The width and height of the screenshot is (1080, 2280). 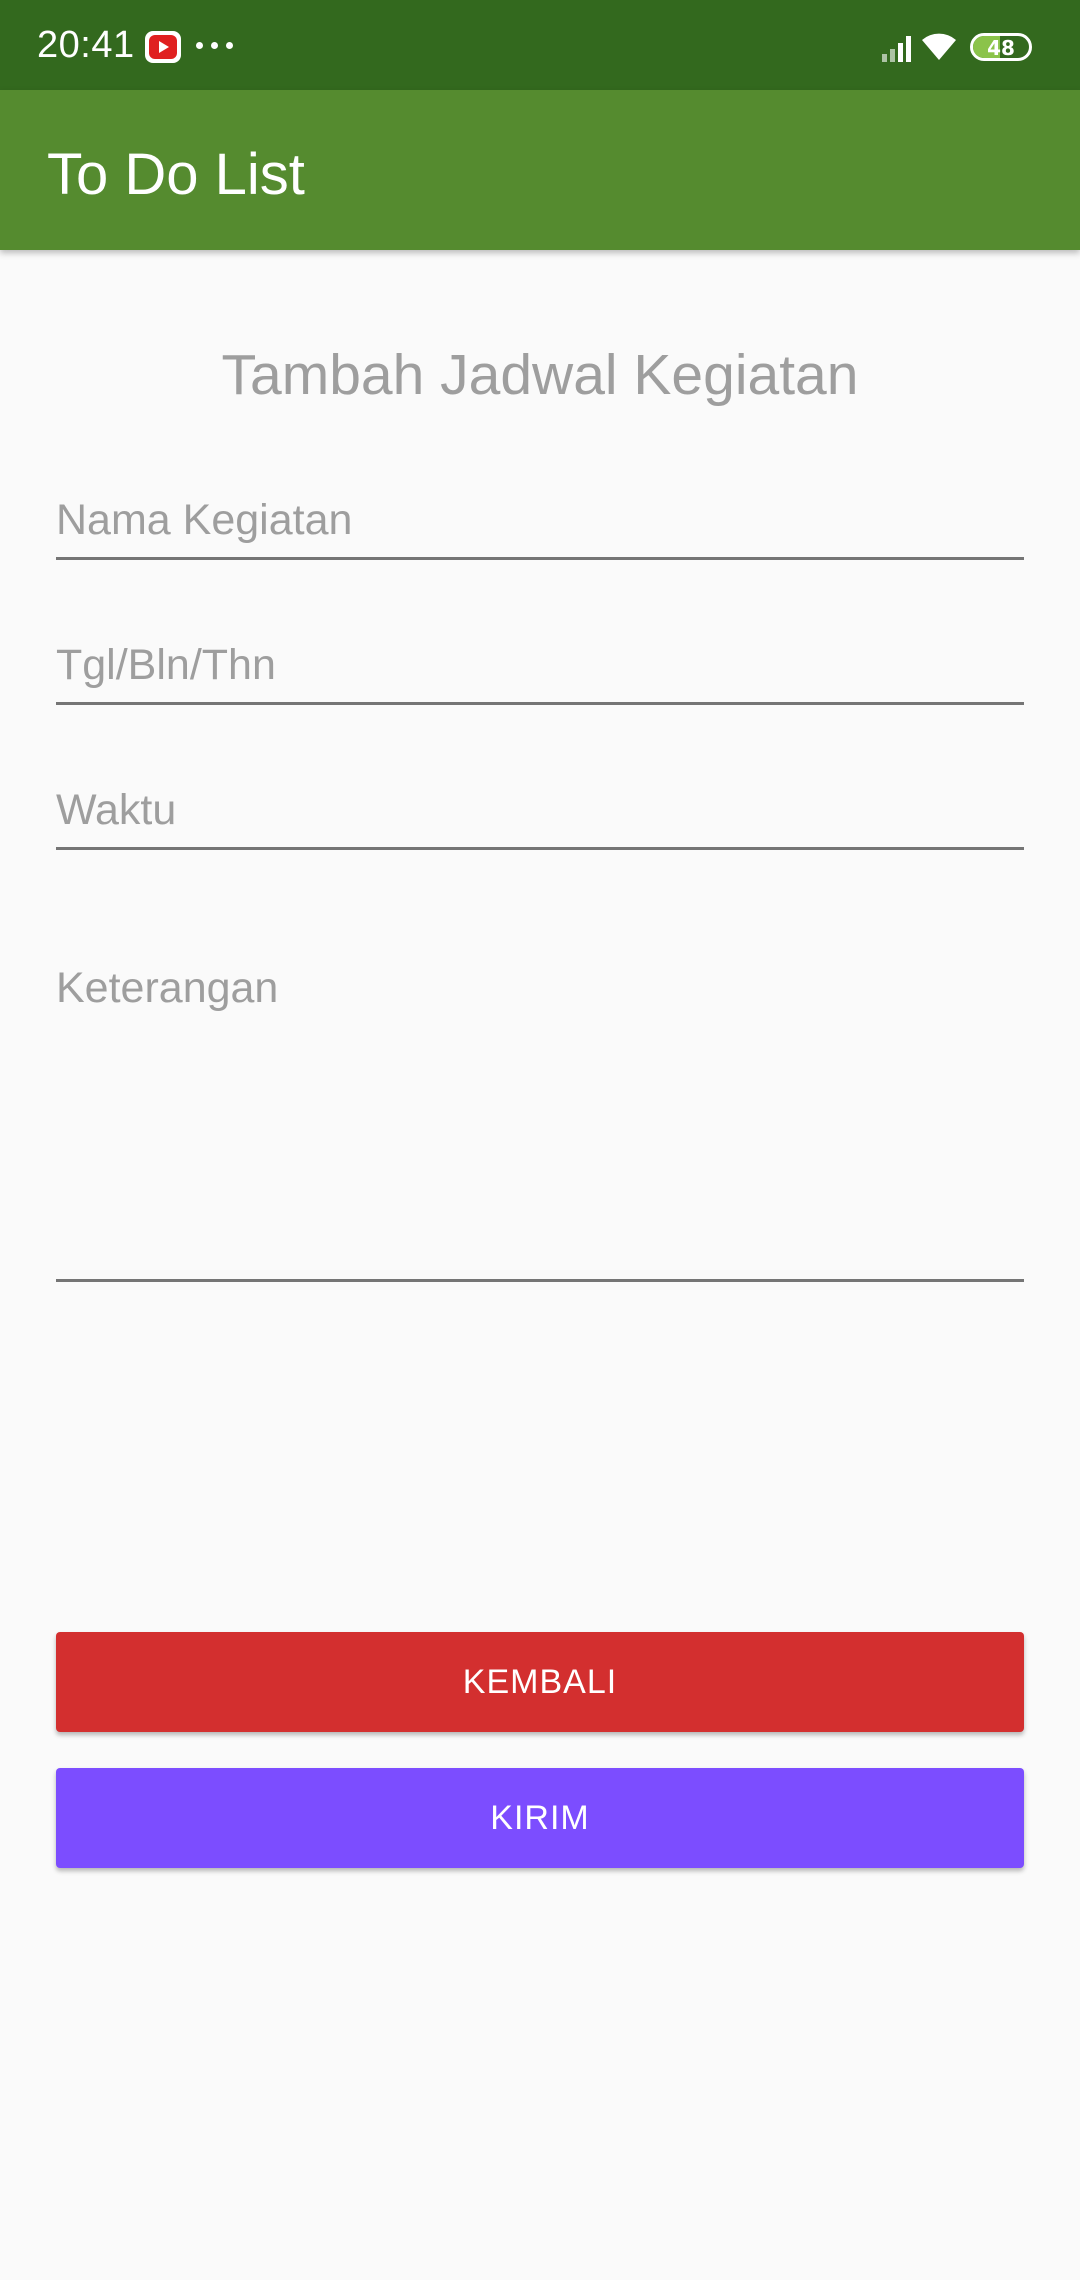 I want to click on nama-kegiatan-field, so click(x=540, y=527).